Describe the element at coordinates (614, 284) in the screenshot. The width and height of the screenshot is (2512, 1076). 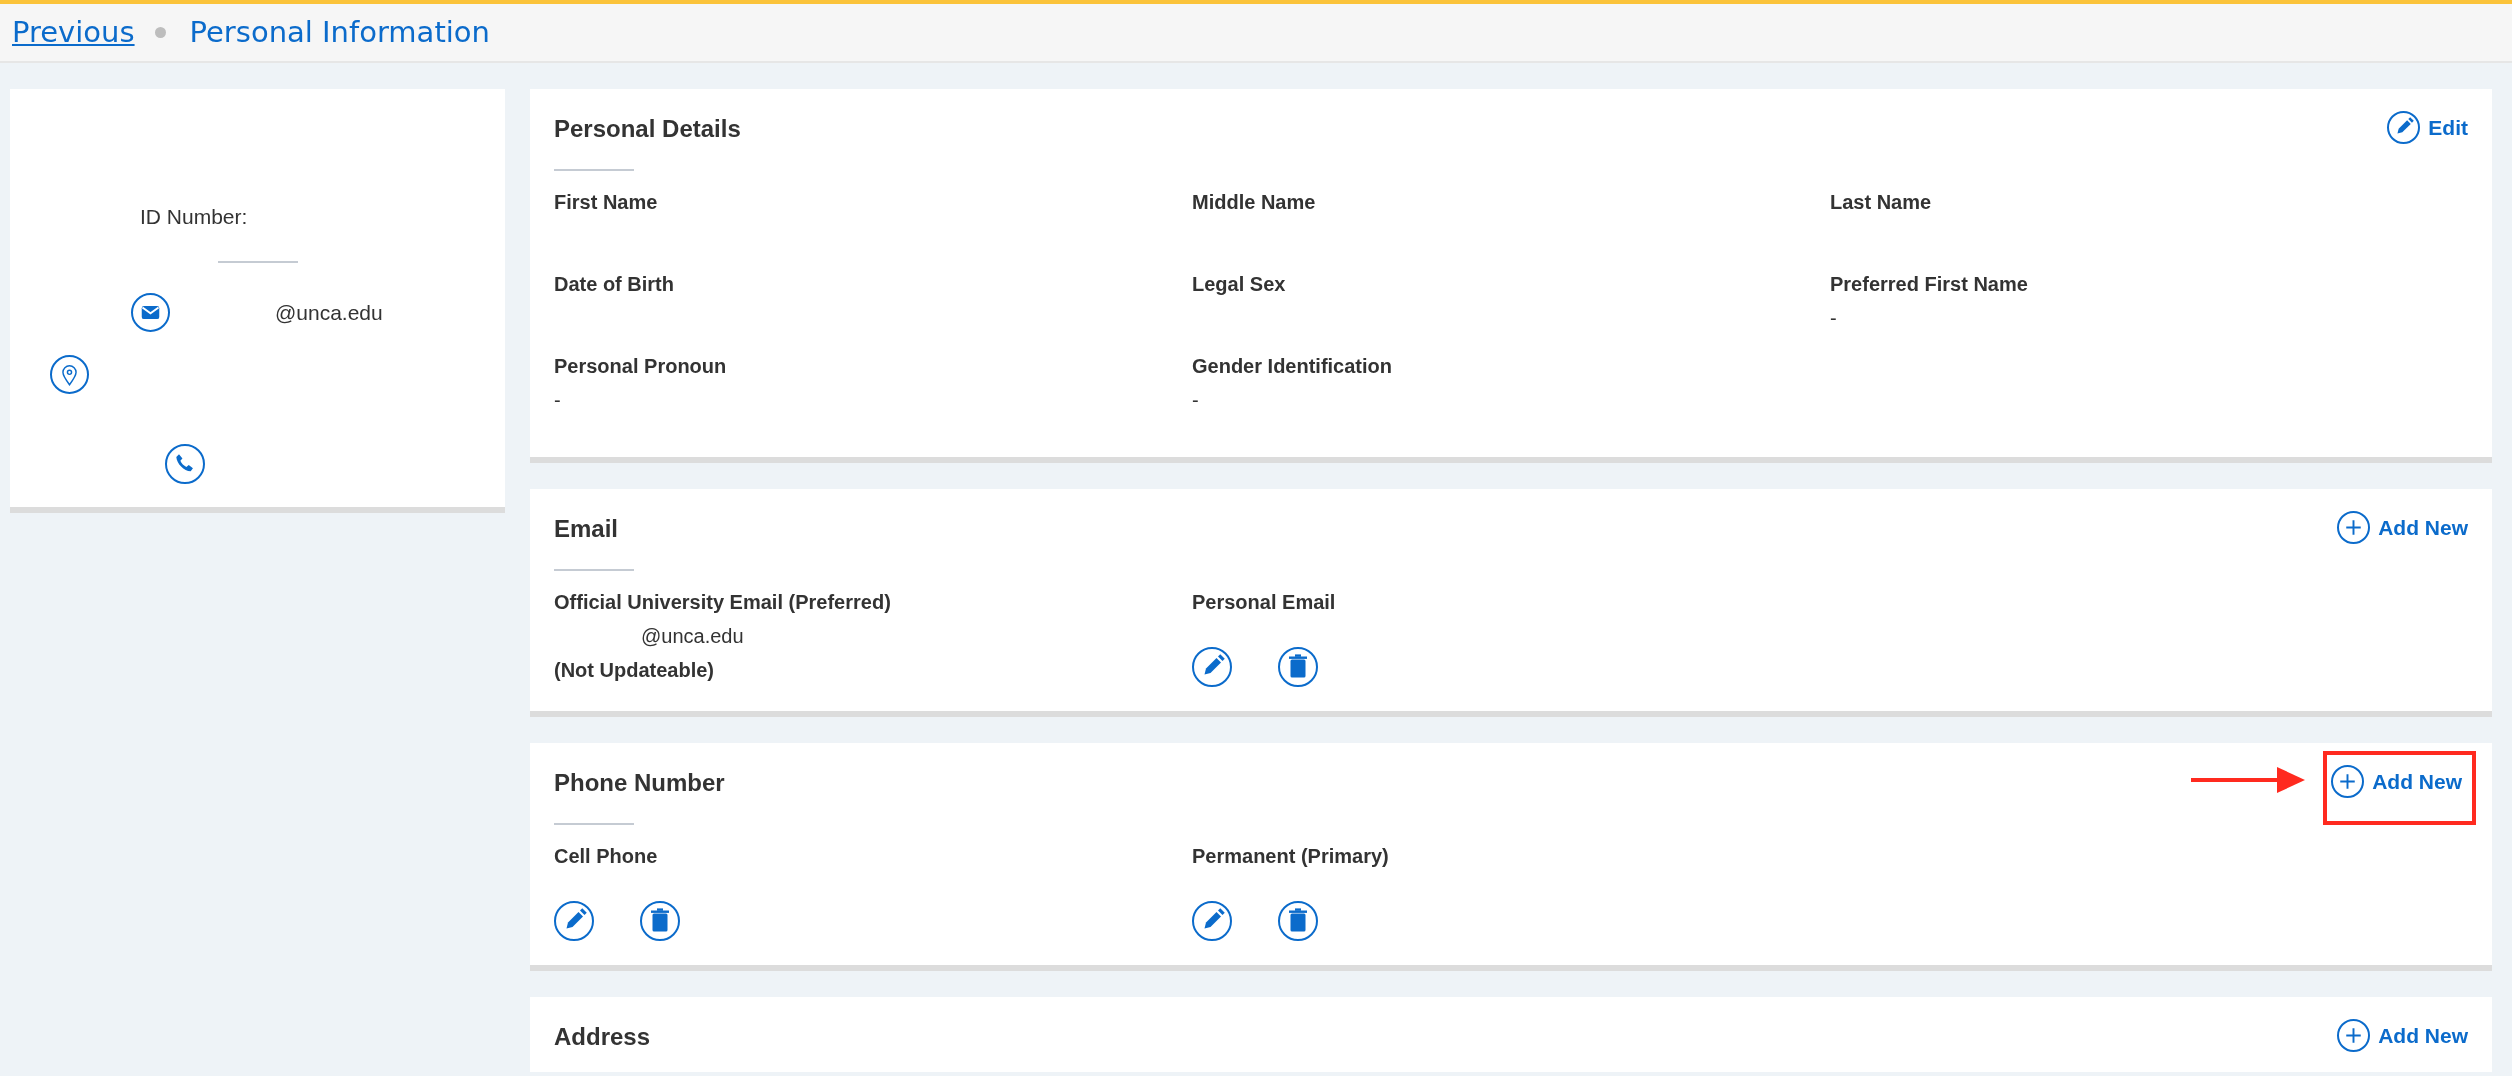
I see `field-label: Date of Birth` at that location.